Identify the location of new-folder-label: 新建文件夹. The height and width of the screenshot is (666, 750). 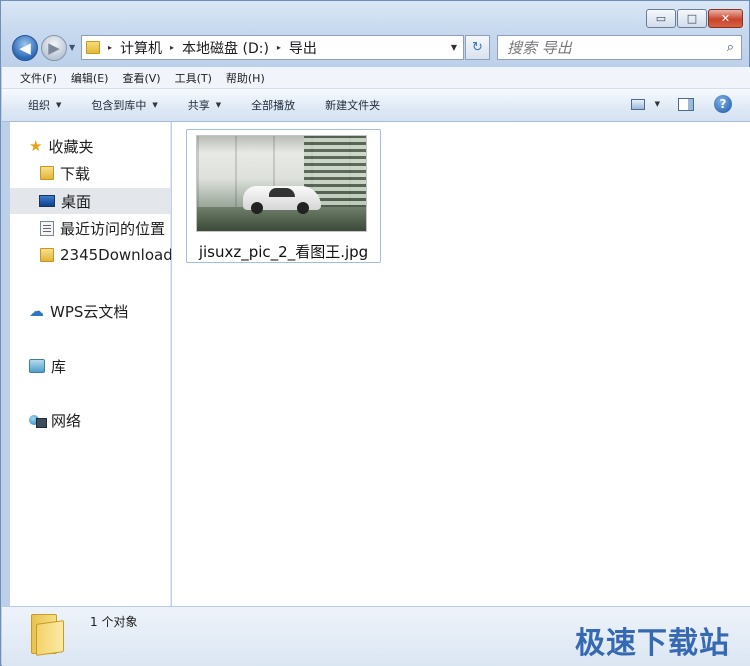
(353, 105).